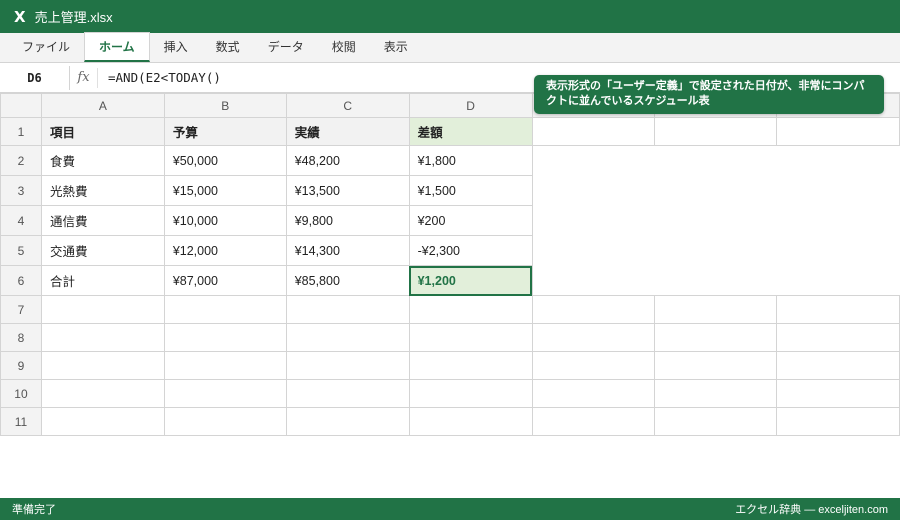  What do you see at coordinates (34, 510) in the screenshot?
I see `status-text: 準備完了` at bounding box center [34, 510].